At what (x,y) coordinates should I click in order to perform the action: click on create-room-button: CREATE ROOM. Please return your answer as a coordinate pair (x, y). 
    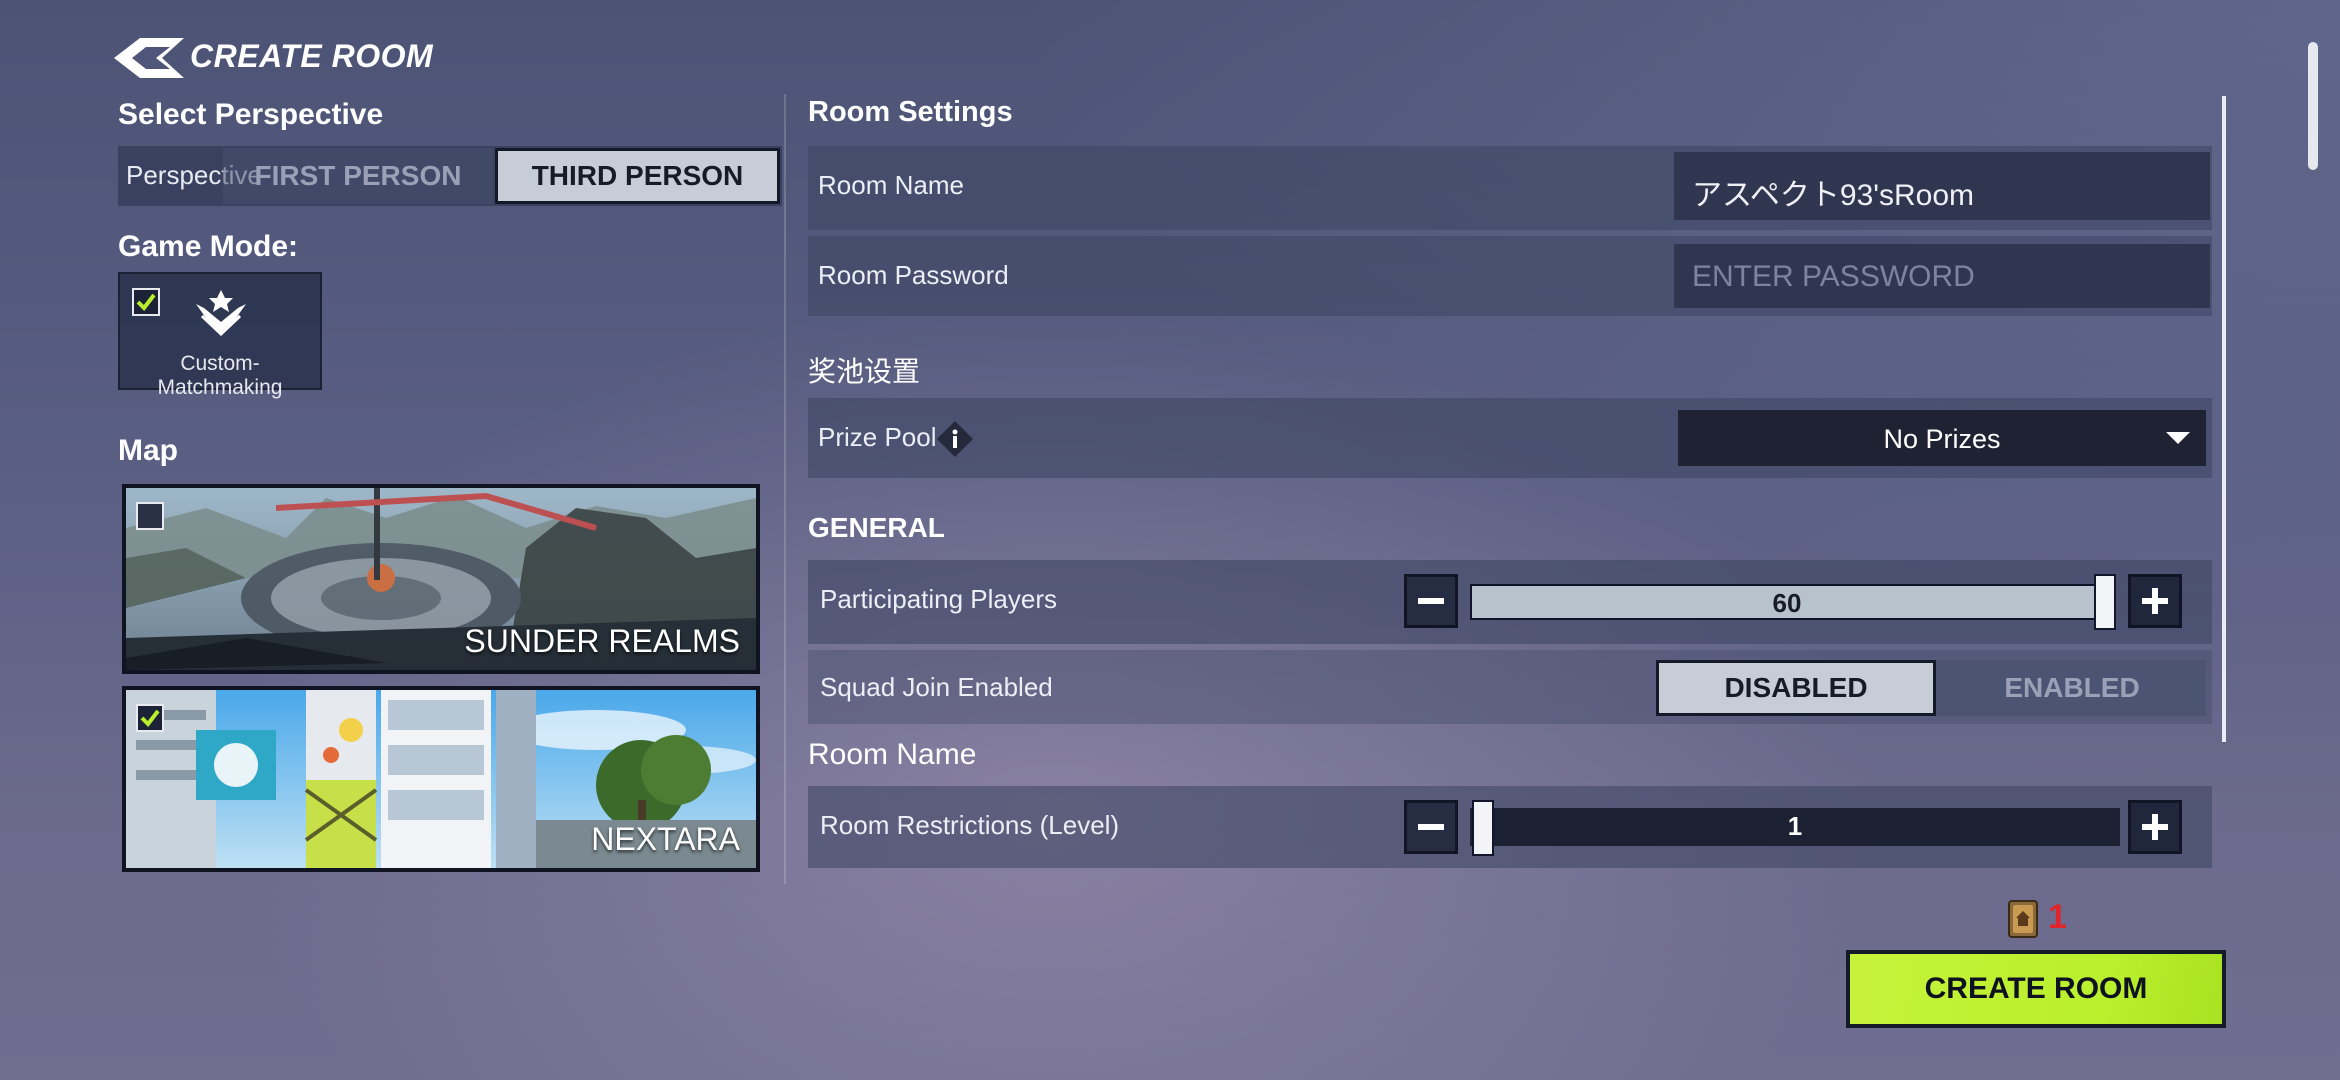
    Looking at the image, I should click on (2036, 989).